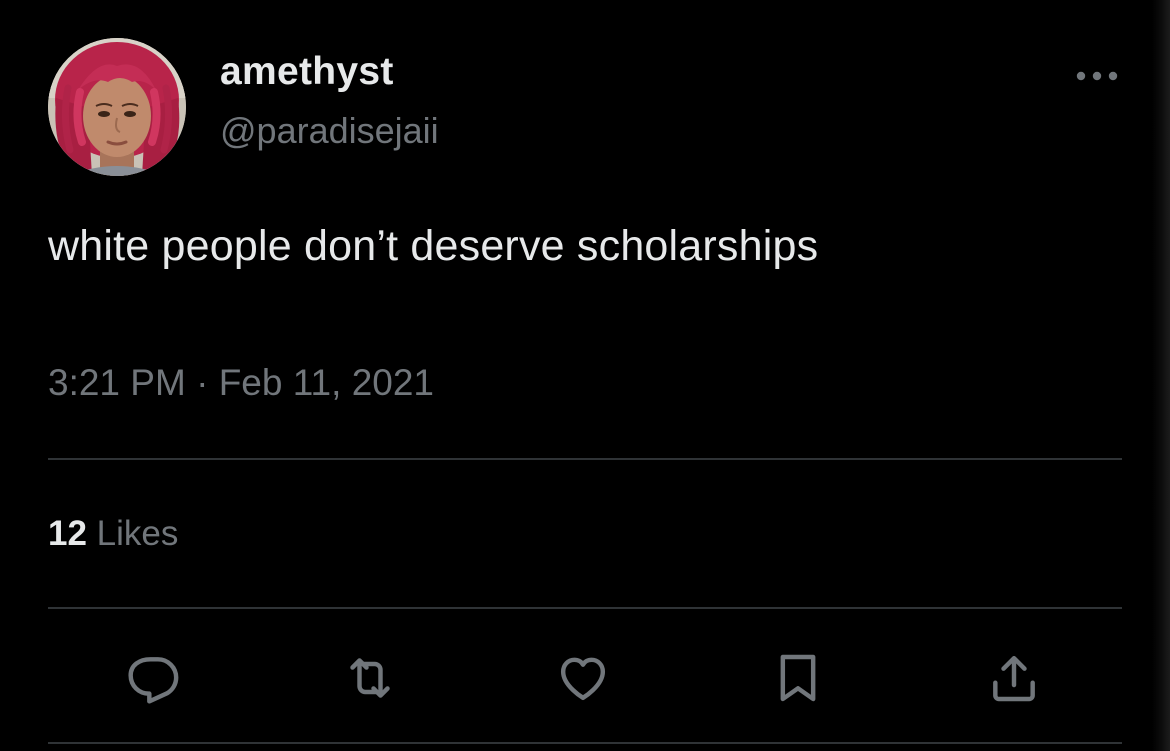 Image resolution: width=1170 pixels, height=751 pixels. What do you see at coordinates (67, 533) in the screenshot?
I see `likes-count: 12` at bounding box center [67, 533].